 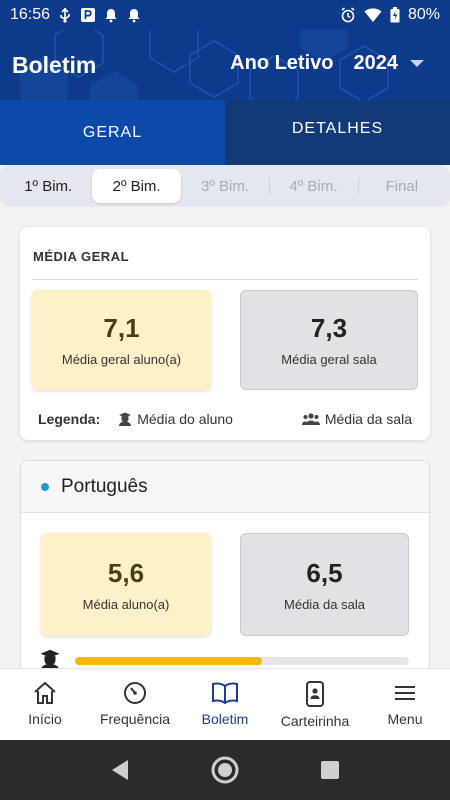 What do you see at coordinates (45, 486) in the screenshot?
I see `subject-dot-icon` at bounding box center [45, 486].